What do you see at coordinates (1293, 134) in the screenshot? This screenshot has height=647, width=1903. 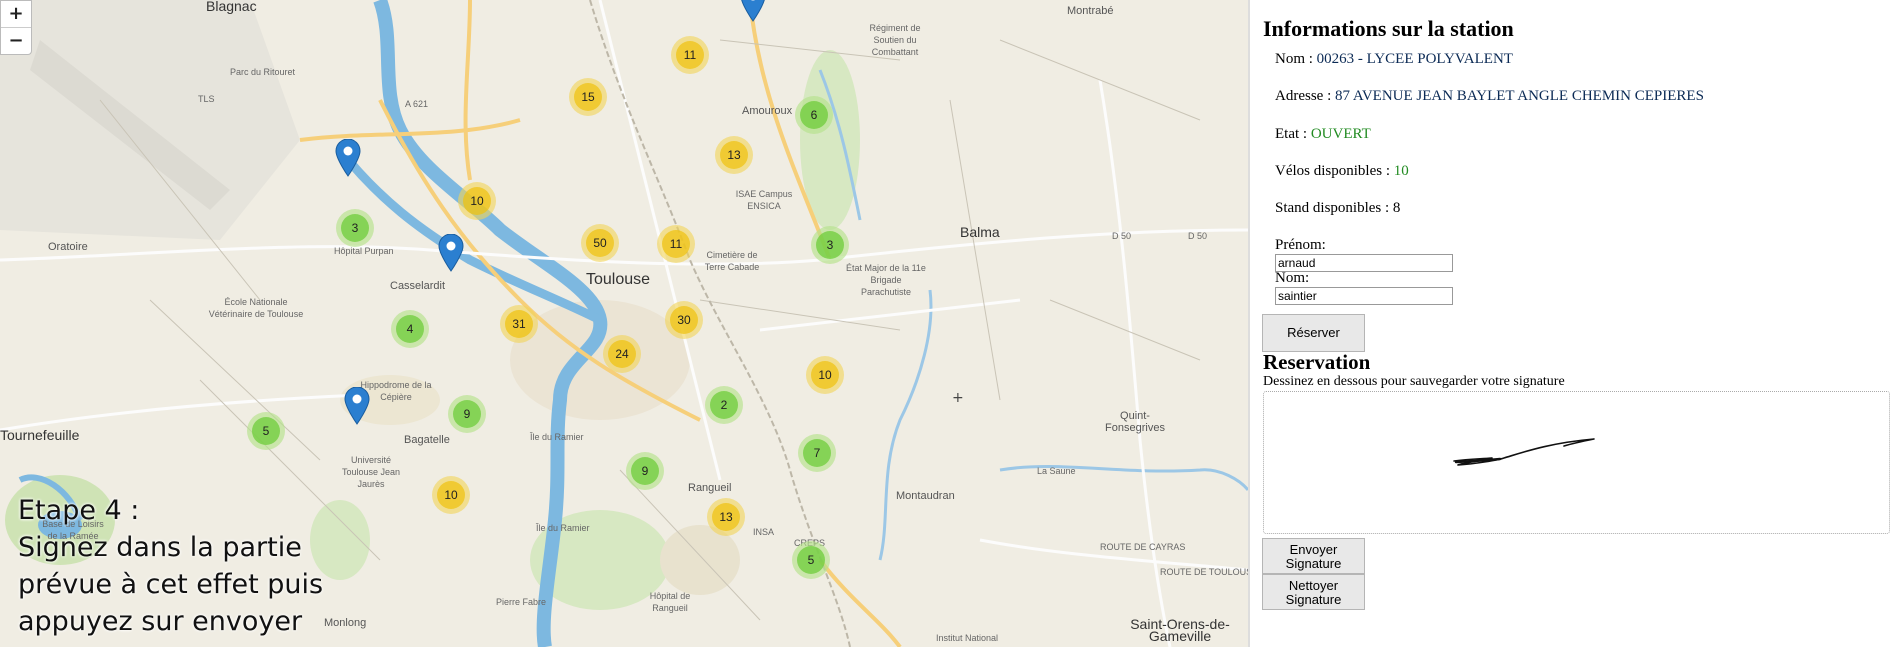 I see `station-status-label: Etat :` at bounding box center [1293, 134].